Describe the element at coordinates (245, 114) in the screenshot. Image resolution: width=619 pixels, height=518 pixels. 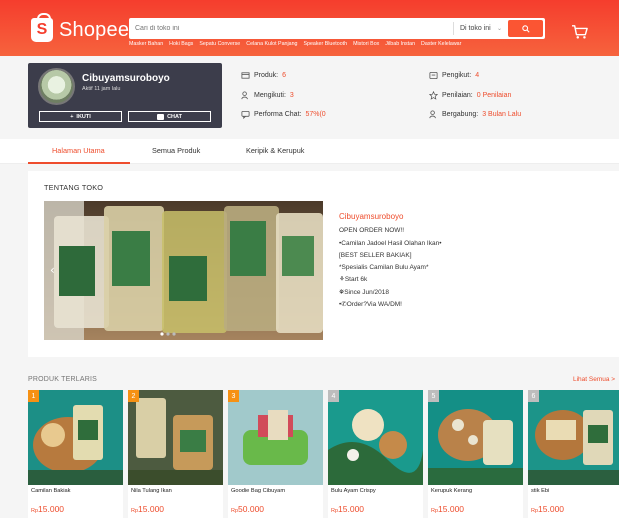
I see `chat-bubble-icon` at that location.